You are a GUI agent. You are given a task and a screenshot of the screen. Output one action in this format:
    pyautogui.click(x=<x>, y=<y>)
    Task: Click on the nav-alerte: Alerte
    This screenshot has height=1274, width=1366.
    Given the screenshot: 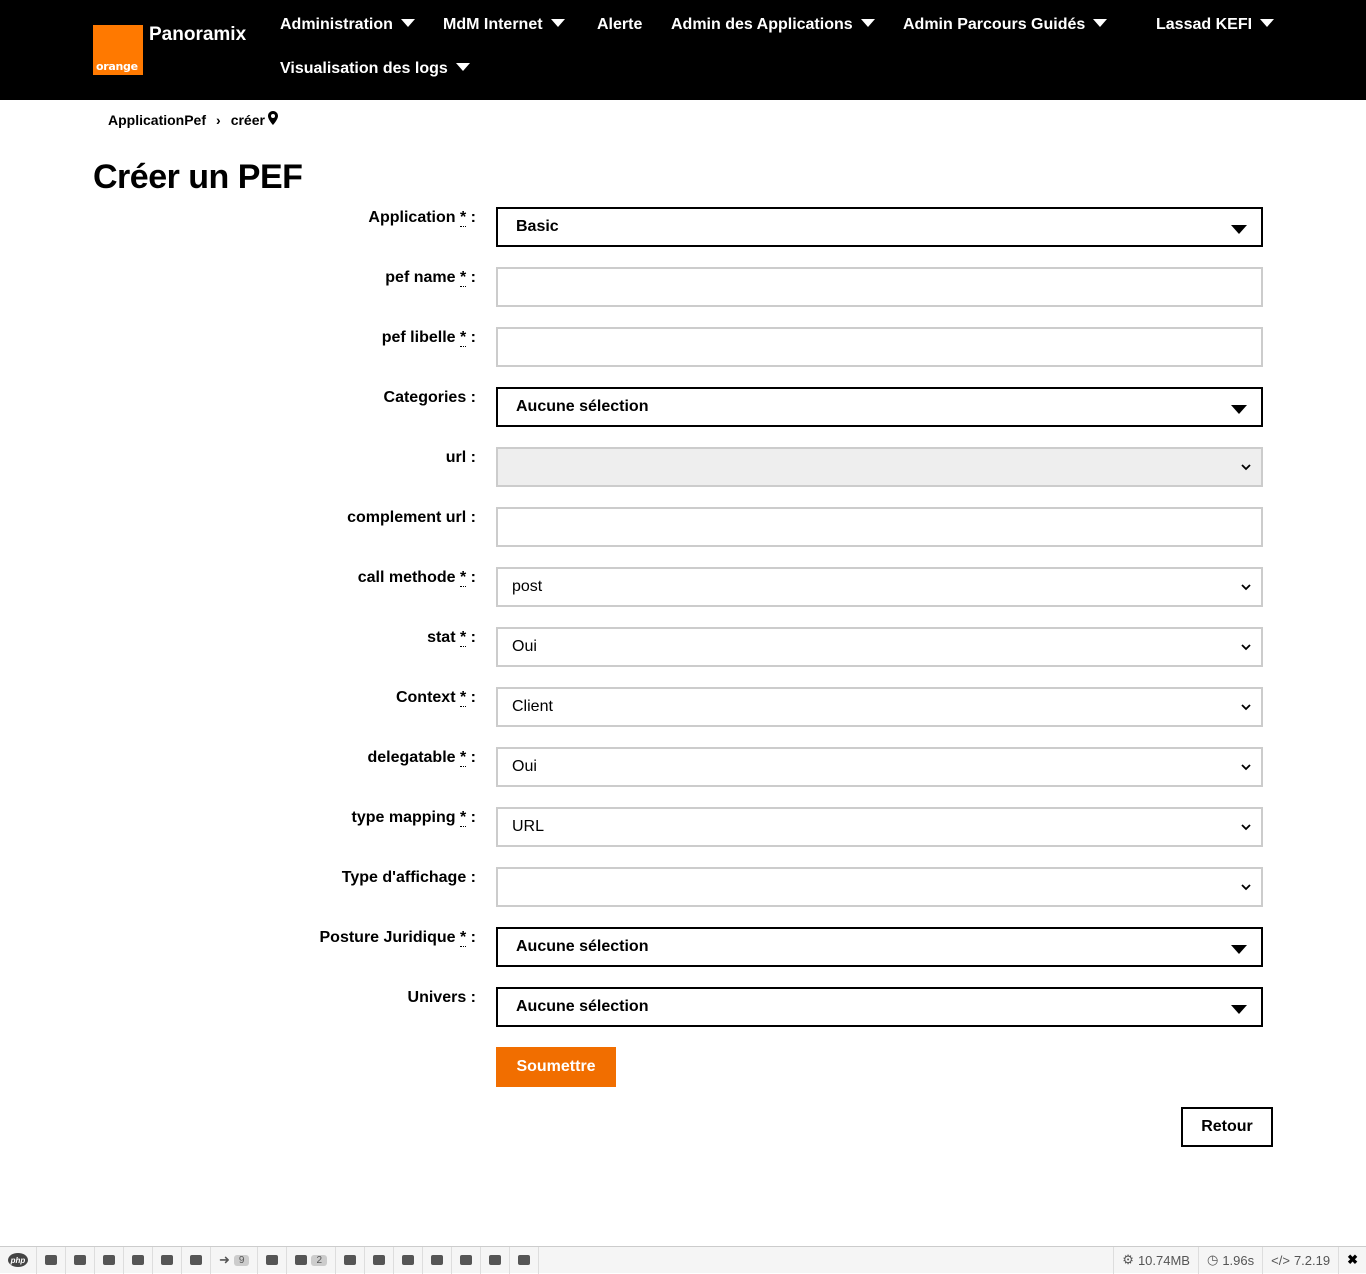 What is the action you would take?
    pyautogui.click(x=619, y=25)
    